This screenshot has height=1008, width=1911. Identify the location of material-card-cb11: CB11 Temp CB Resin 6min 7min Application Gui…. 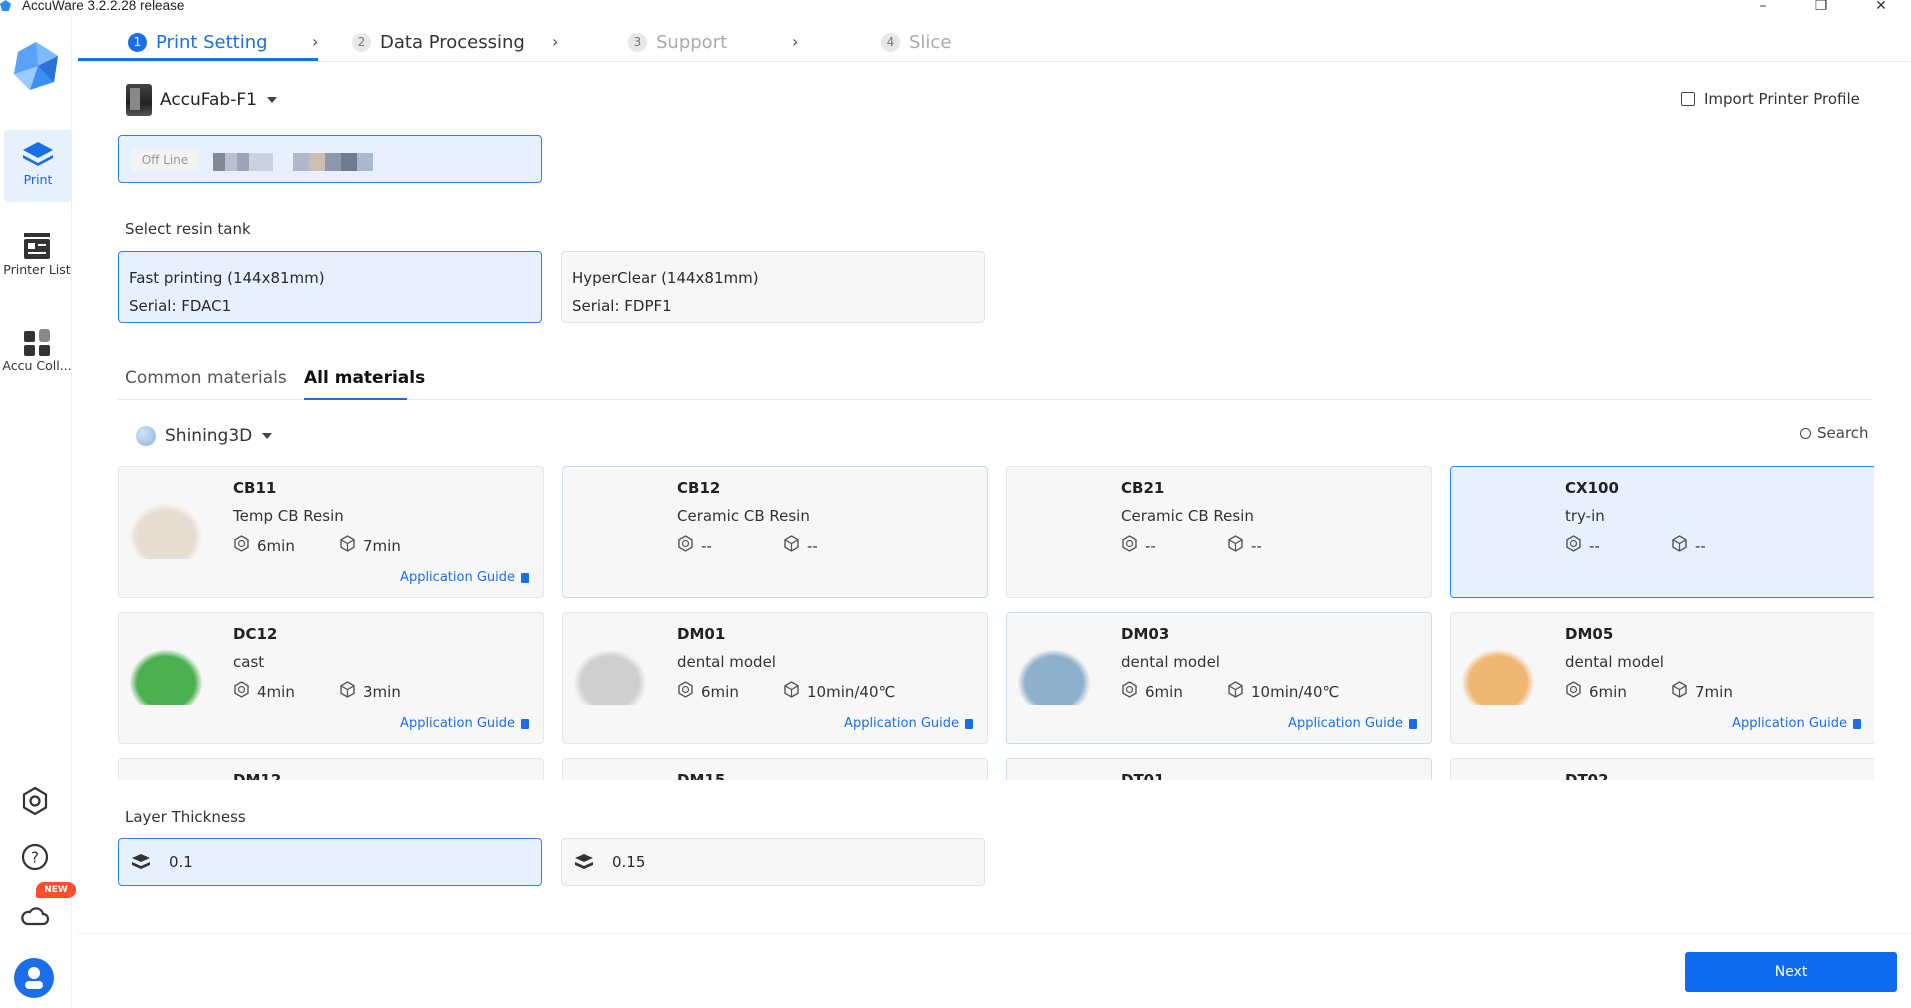
(331, 532).